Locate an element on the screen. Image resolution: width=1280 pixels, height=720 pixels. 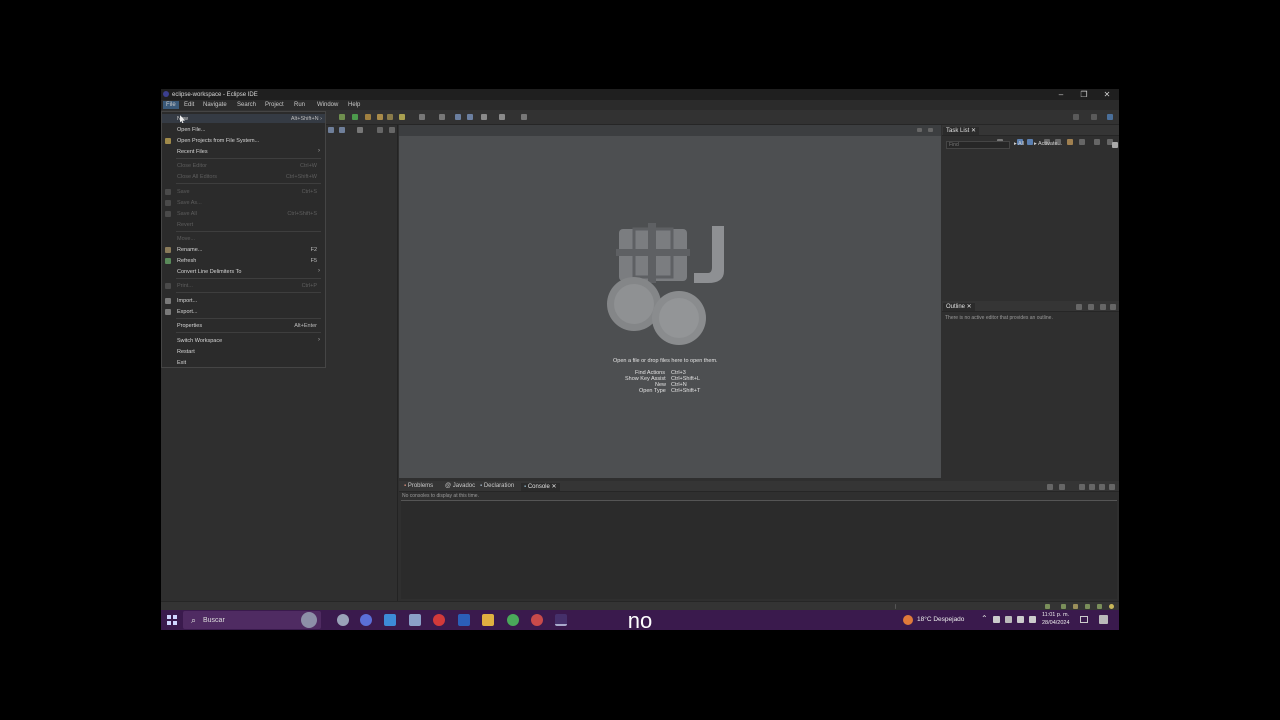
task-view-menu-icon is located at coordinates (1082, 142).